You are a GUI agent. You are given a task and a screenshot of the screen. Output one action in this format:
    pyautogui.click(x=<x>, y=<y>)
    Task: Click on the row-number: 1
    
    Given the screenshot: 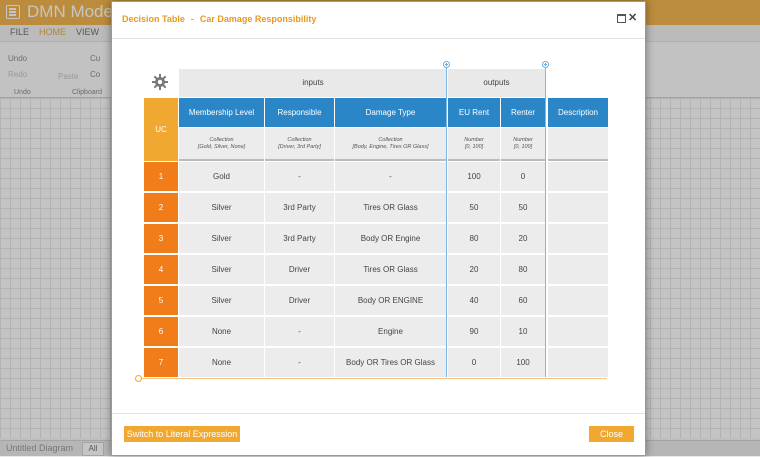 What is the action you would take?
    pyautogui.click(x=161, y=177)
    